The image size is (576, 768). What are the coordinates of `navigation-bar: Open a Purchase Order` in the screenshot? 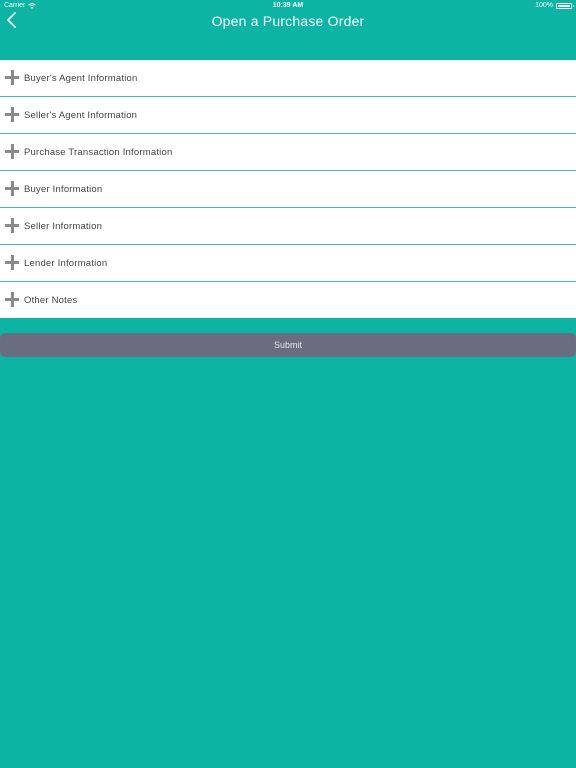 It's located at (288, 36).